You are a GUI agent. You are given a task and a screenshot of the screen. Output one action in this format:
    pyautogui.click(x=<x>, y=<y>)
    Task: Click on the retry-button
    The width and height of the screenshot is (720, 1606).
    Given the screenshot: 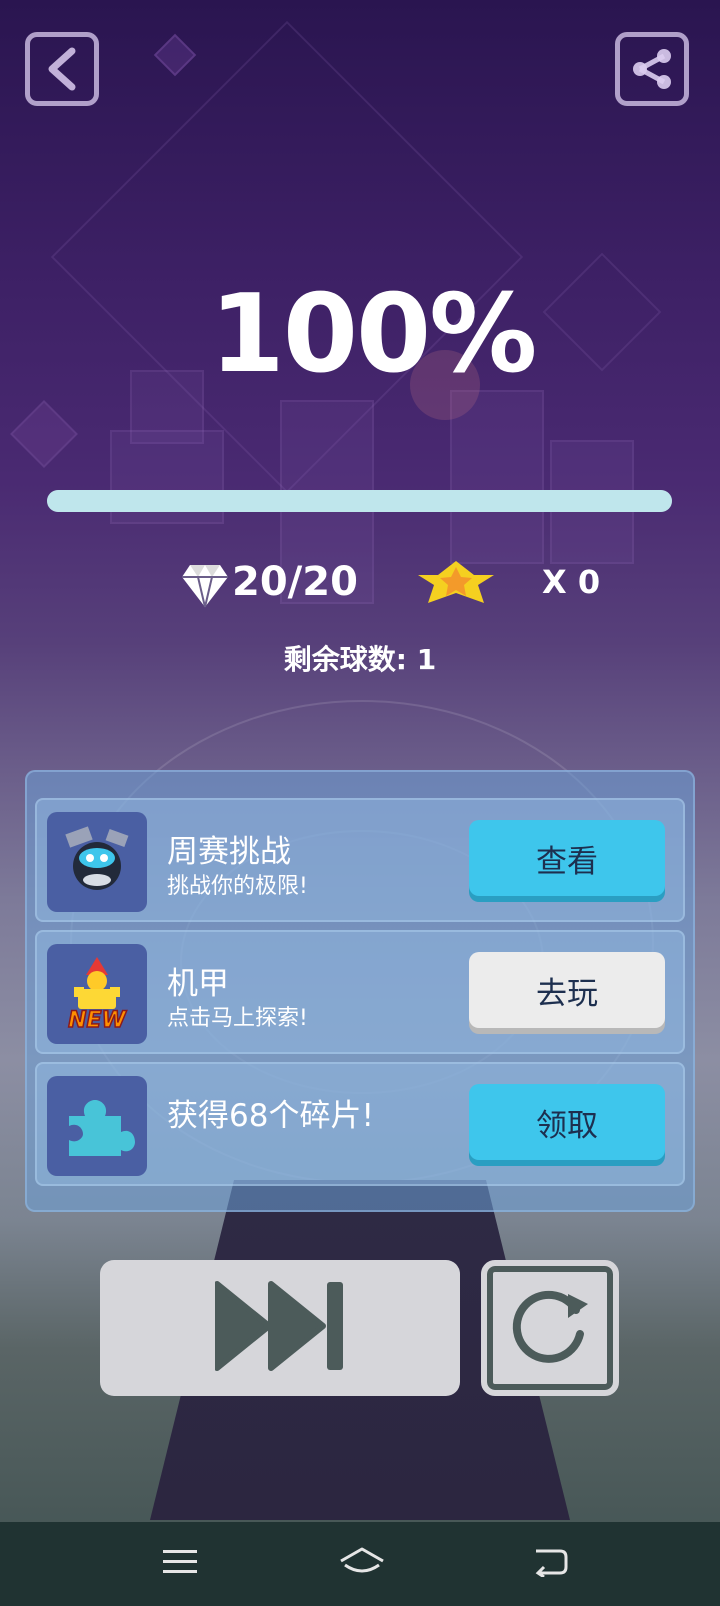 What is the action you would take?
    pyautogui.click(x=550, y=1328)
    